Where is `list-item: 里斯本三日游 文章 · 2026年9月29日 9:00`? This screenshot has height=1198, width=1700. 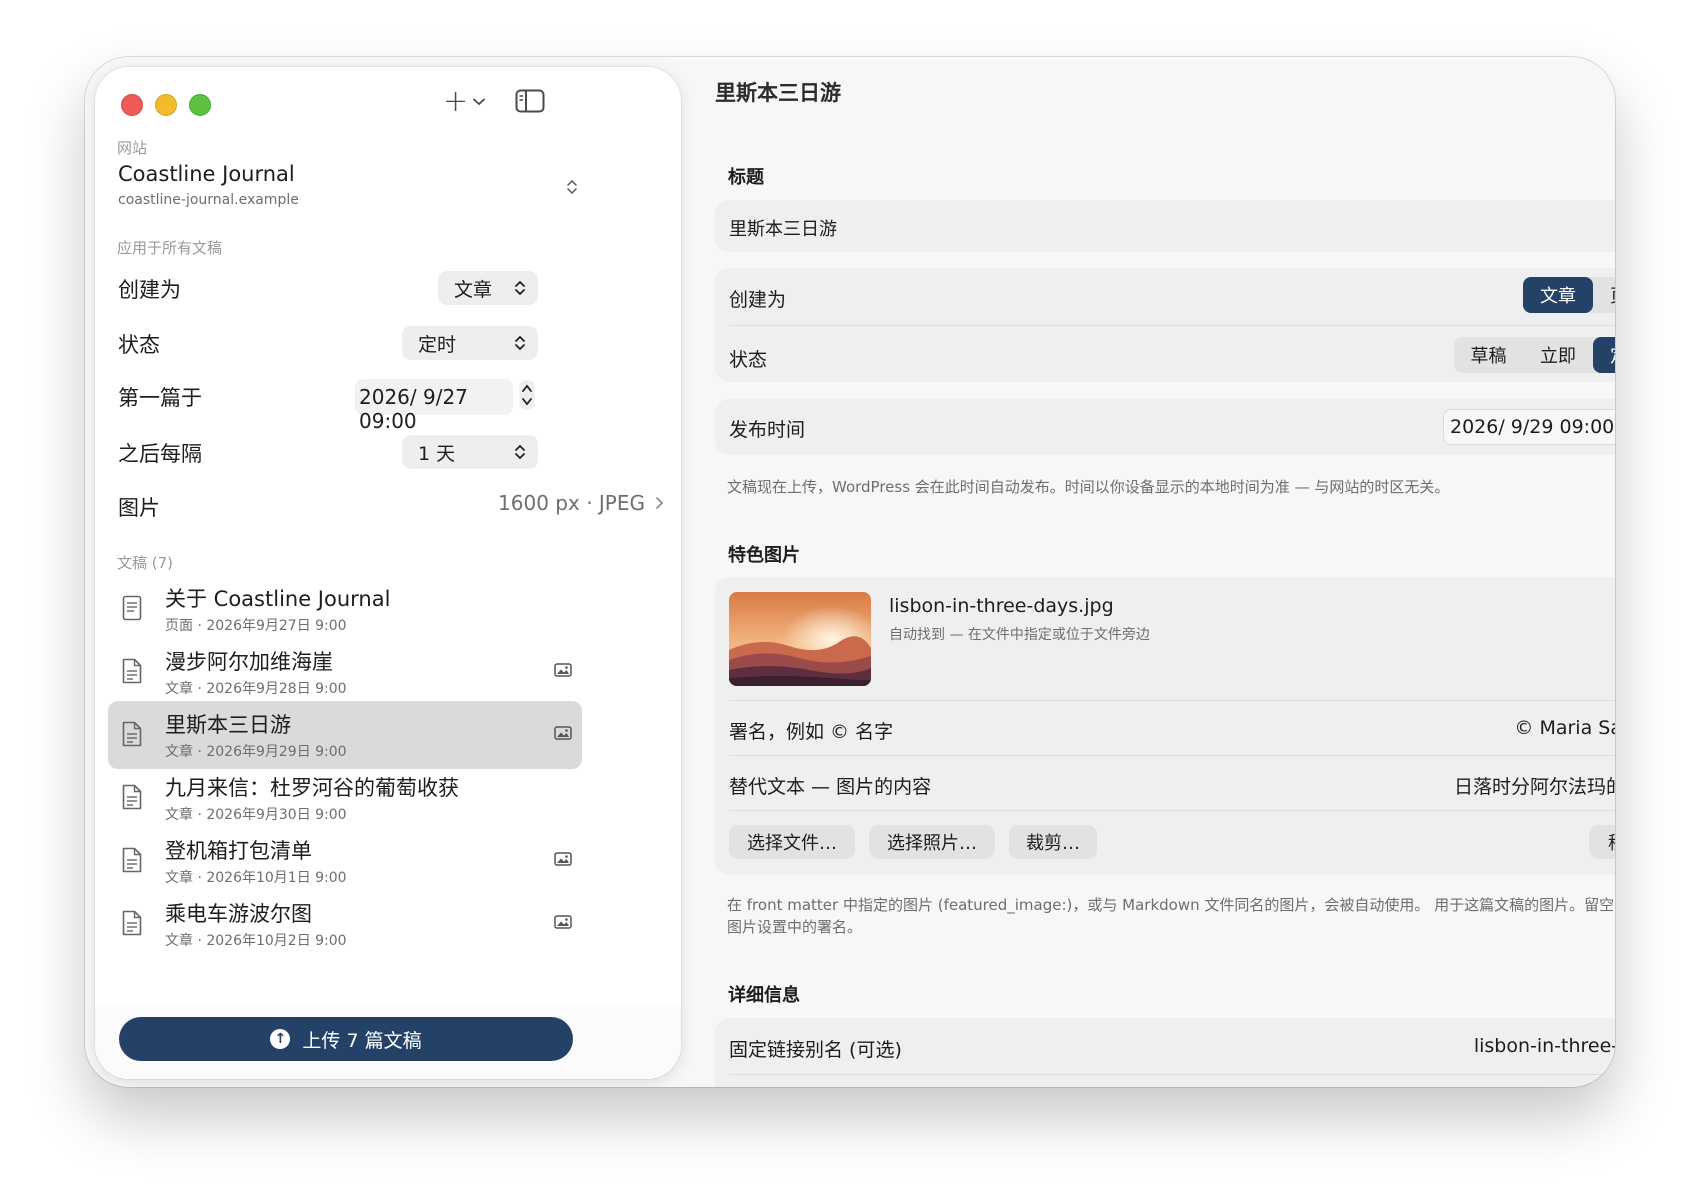 list-item: 里斯本三日游 文章 · 2026年9月29日 9:00 is located at coordinates (345, 735).